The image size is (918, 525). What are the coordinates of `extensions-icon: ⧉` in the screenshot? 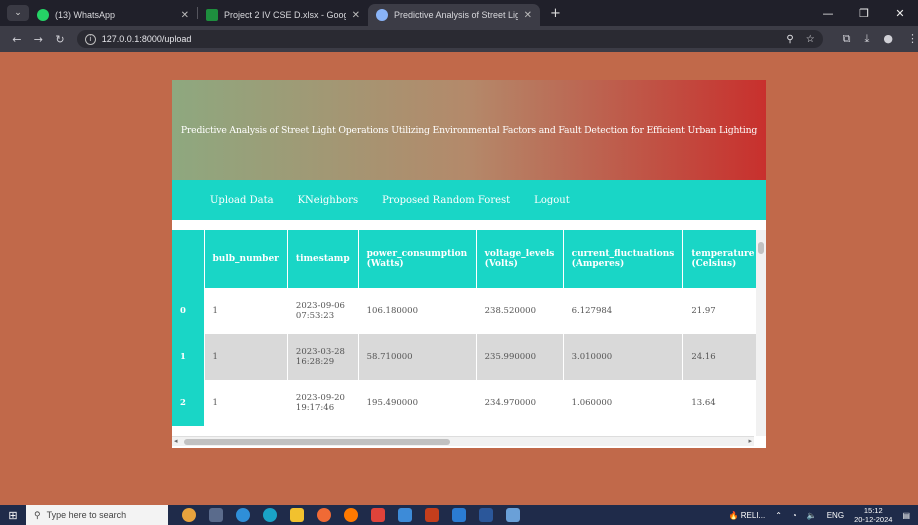 It's located at (847, 39).